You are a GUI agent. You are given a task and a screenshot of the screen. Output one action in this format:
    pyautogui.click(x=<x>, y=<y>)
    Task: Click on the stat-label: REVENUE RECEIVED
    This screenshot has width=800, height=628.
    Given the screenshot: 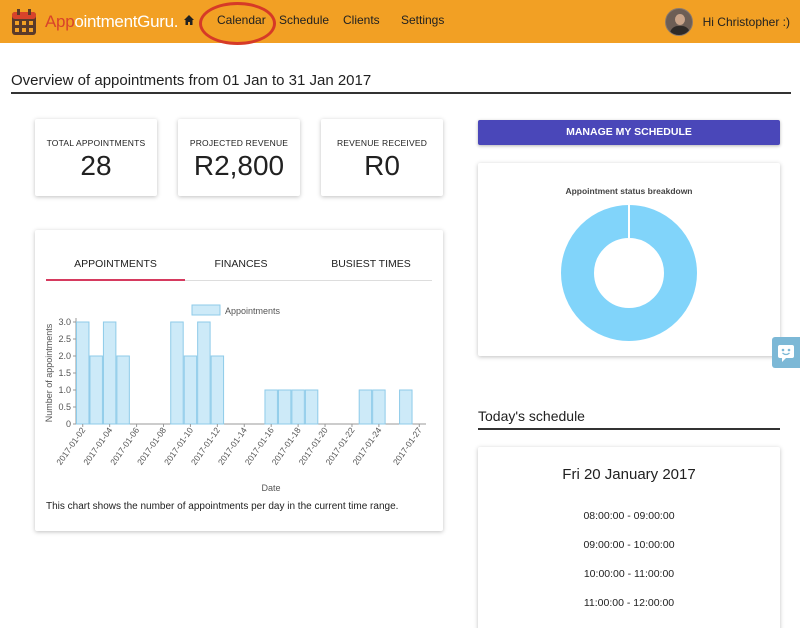 What is the action you would take?
    pyautogui.click(x=382, y=143)
    